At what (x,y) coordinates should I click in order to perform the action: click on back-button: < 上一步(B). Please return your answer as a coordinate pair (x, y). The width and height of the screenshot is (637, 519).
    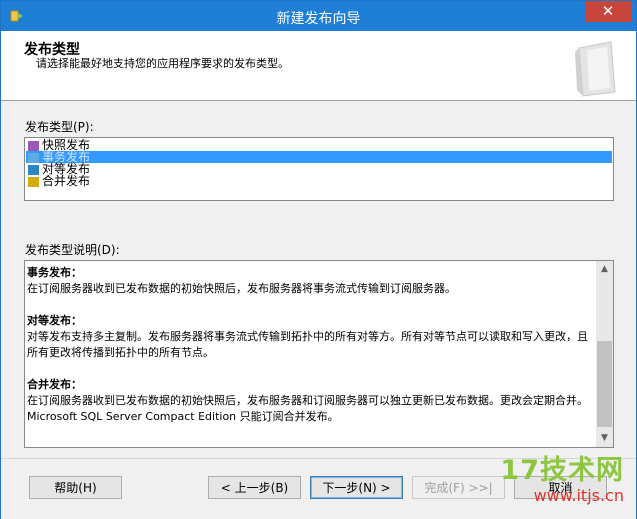
    Looking at the image, I should click on (254, 487).